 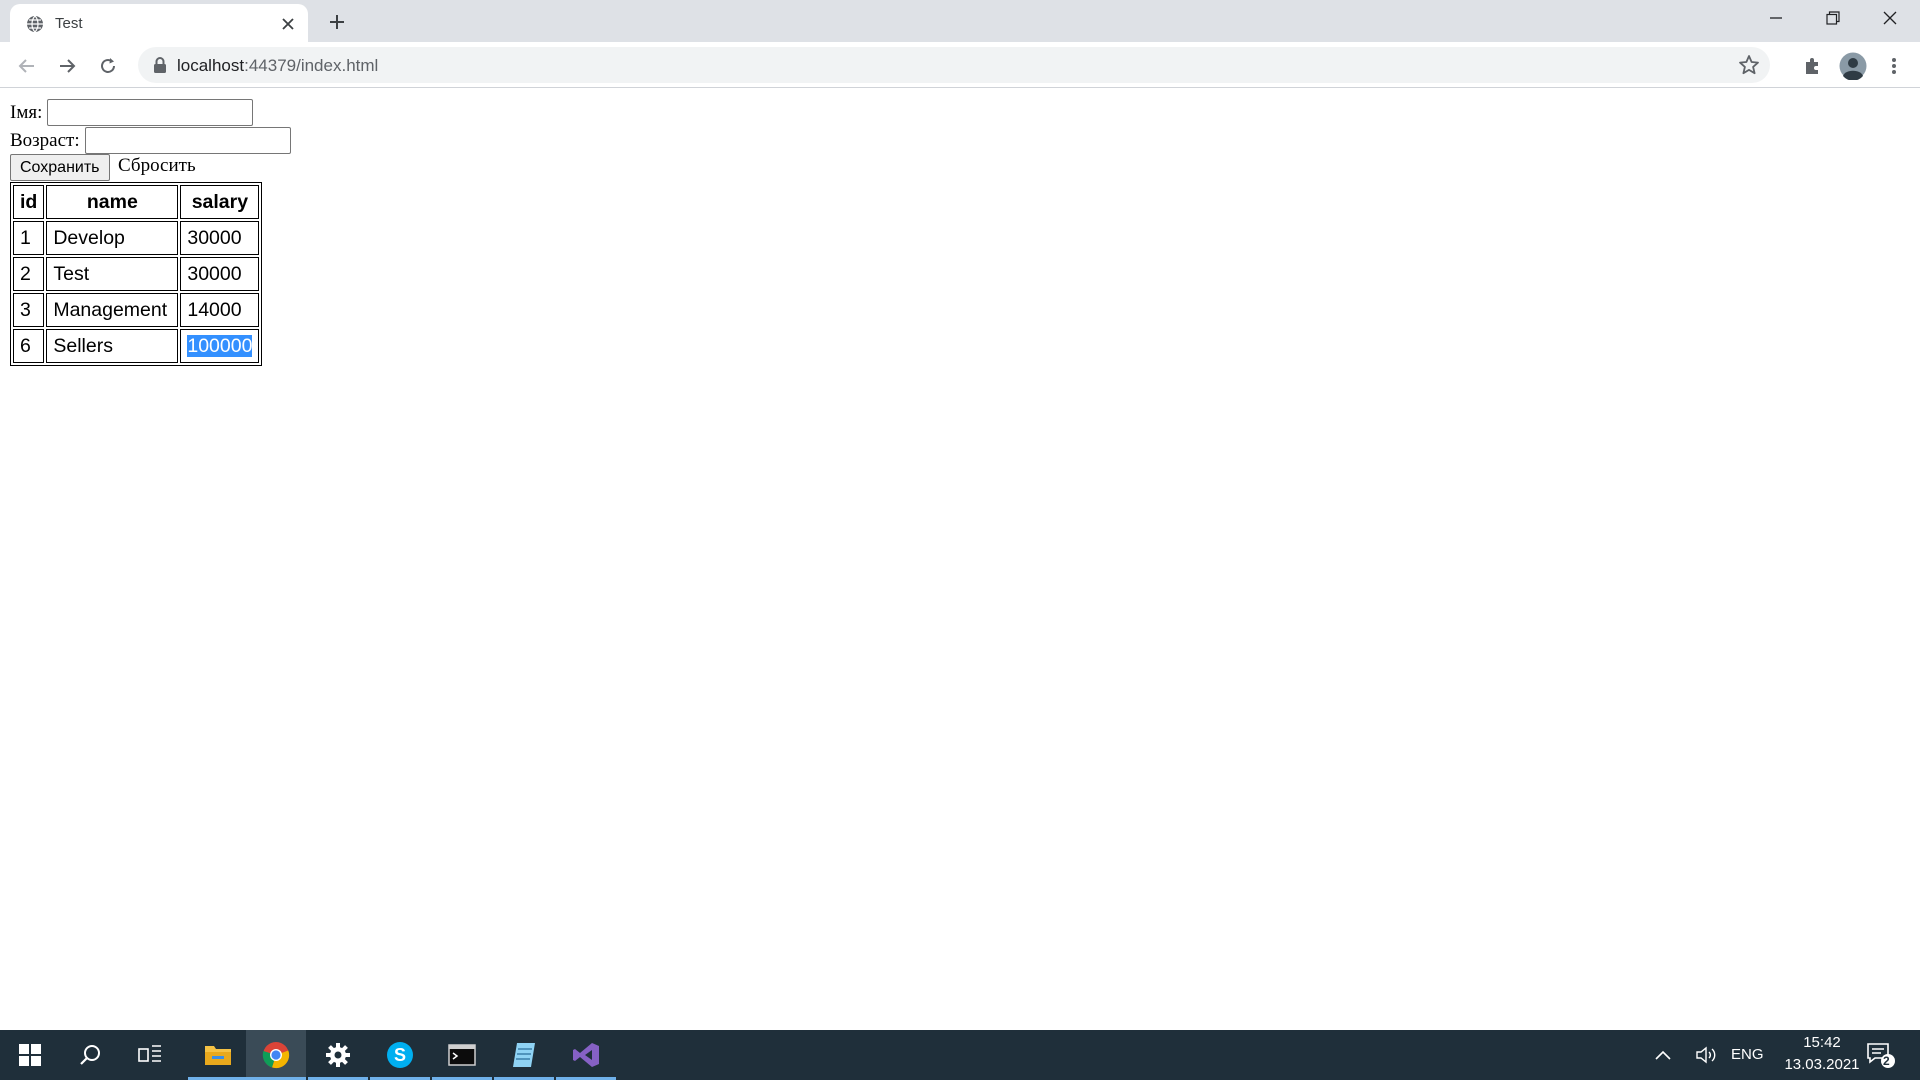 What do you see at coordinates (954, 65) in the screenshot?
I see `address-bar: localhost:44379/index.html` at bounding box center [954, 65].